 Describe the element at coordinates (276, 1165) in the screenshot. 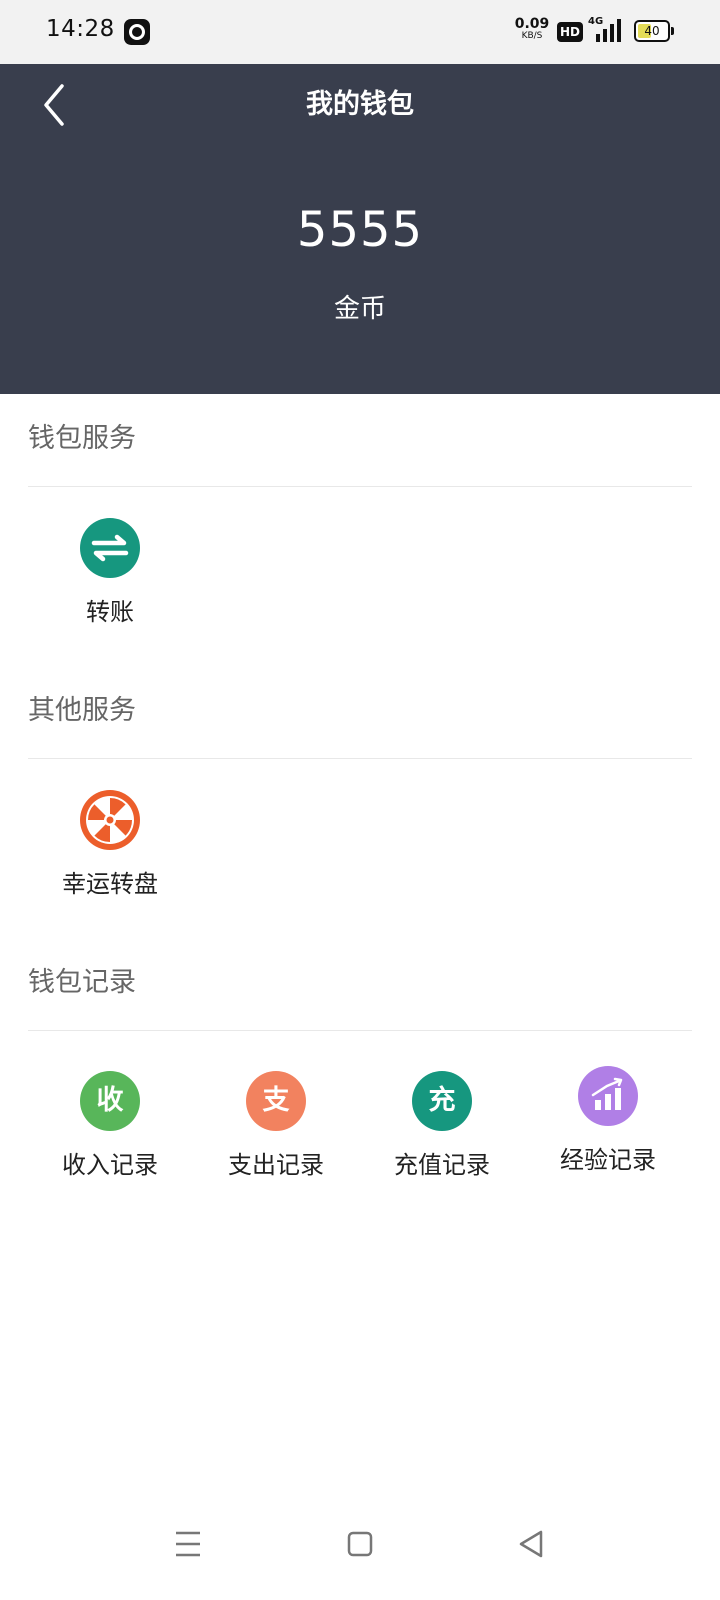

I see `expense-records-label: 支出记录` at that location.